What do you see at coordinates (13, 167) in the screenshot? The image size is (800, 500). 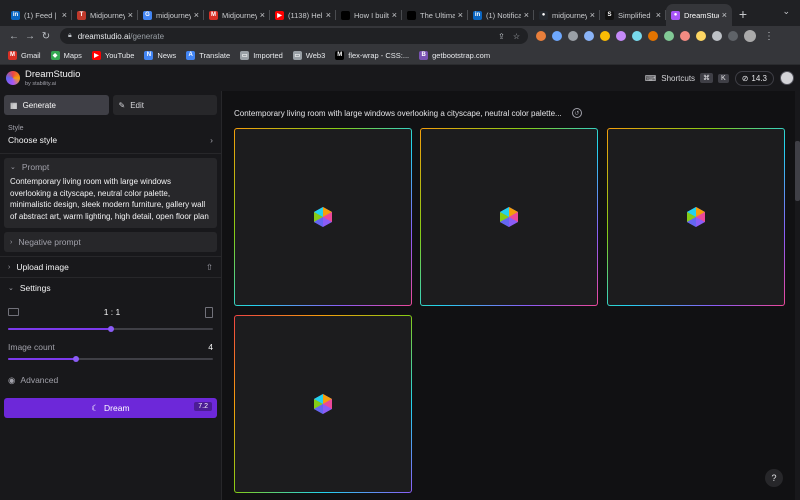 I see `chevron-down-icon: ⌄` at bounding box center [13, 167].